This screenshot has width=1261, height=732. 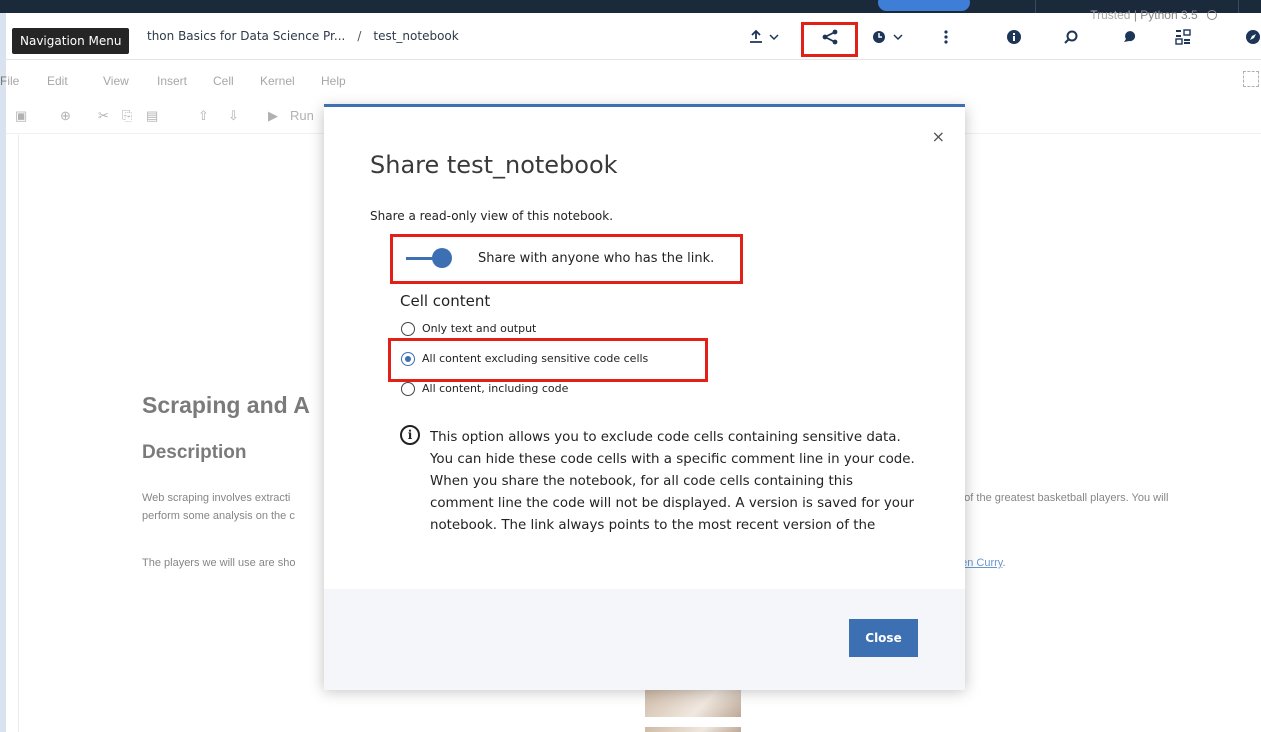 I want to click on trusted-indicator: Trusted, so click(x=1110, y=15).